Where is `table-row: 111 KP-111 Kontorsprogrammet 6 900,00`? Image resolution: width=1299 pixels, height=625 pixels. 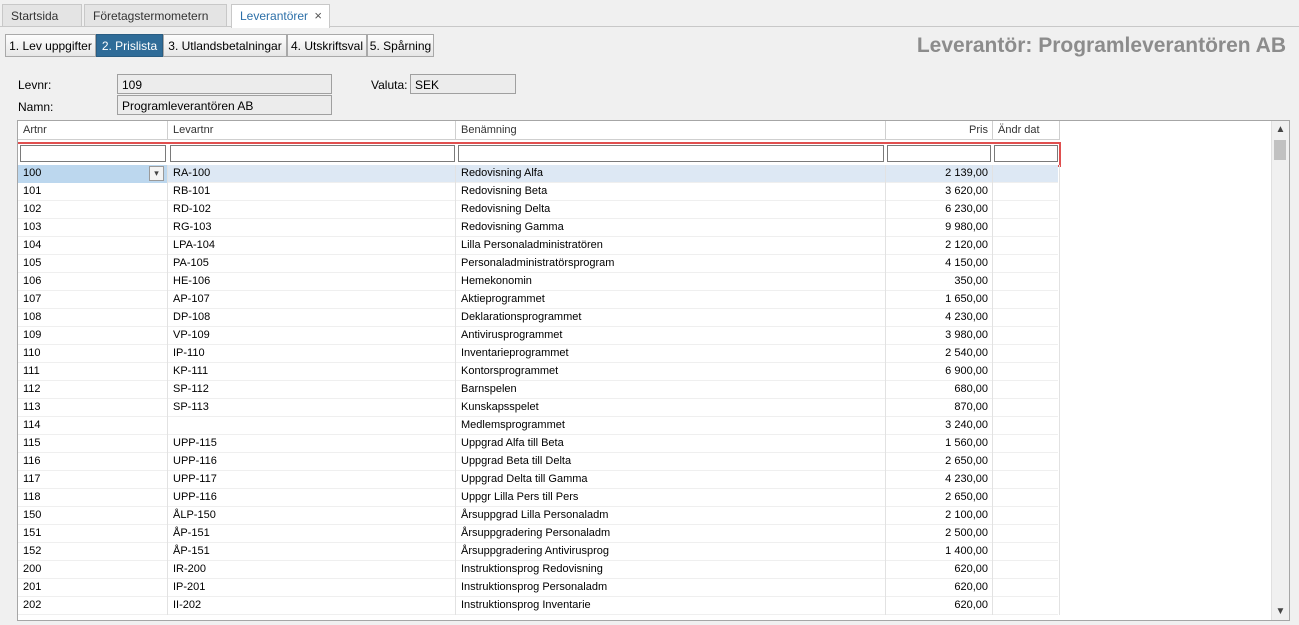 table-row: 111 KP-111 Kontorsprogrammet 6 900,00 is located at coordinates (539, 372).